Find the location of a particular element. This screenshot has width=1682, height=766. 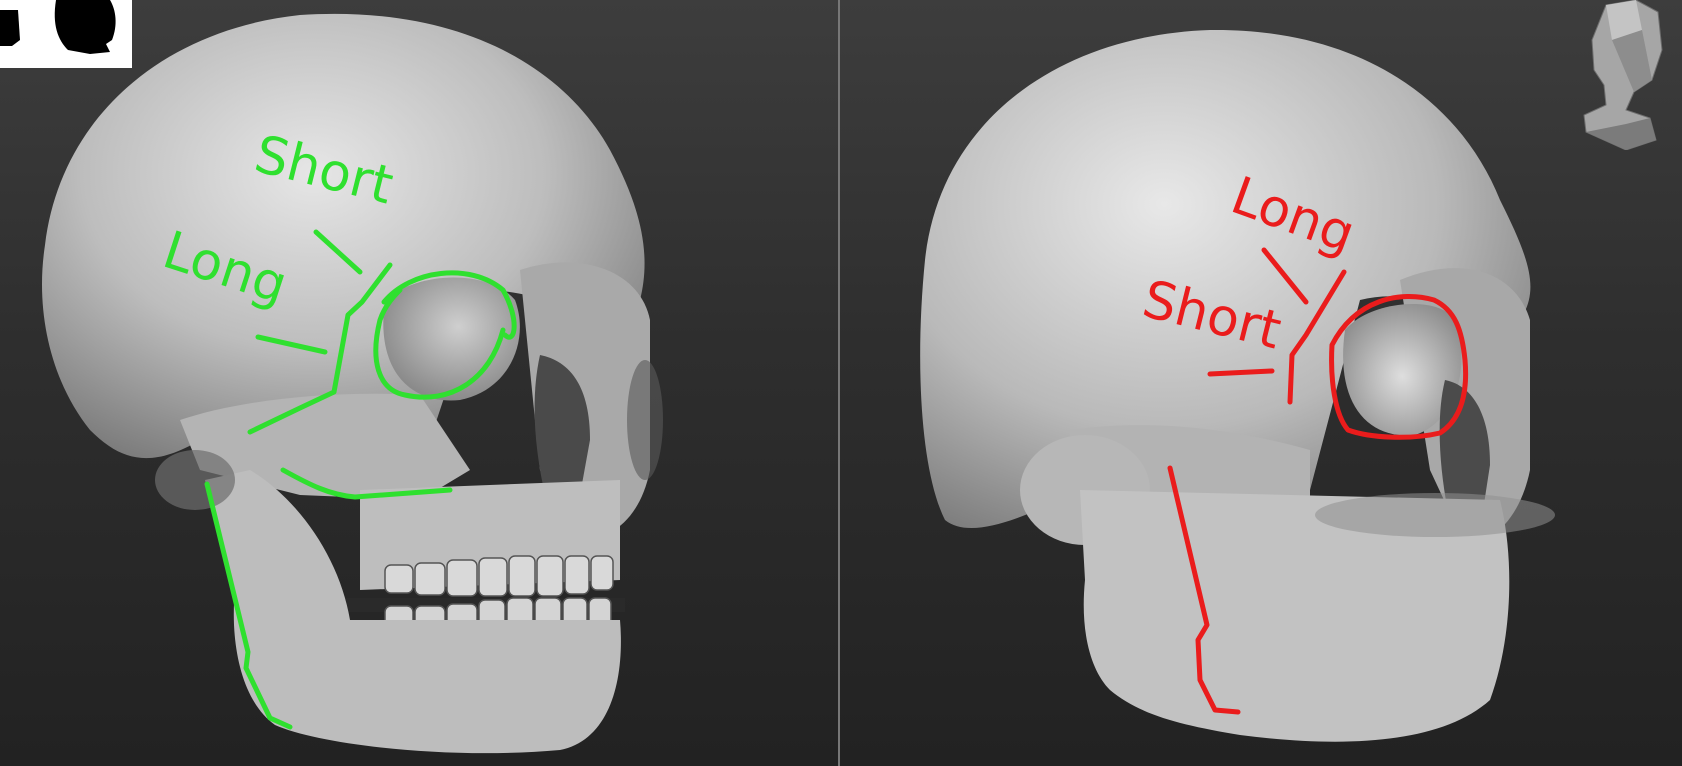

silhouette-thumbnail-icon is located at coordinates (66, 34).